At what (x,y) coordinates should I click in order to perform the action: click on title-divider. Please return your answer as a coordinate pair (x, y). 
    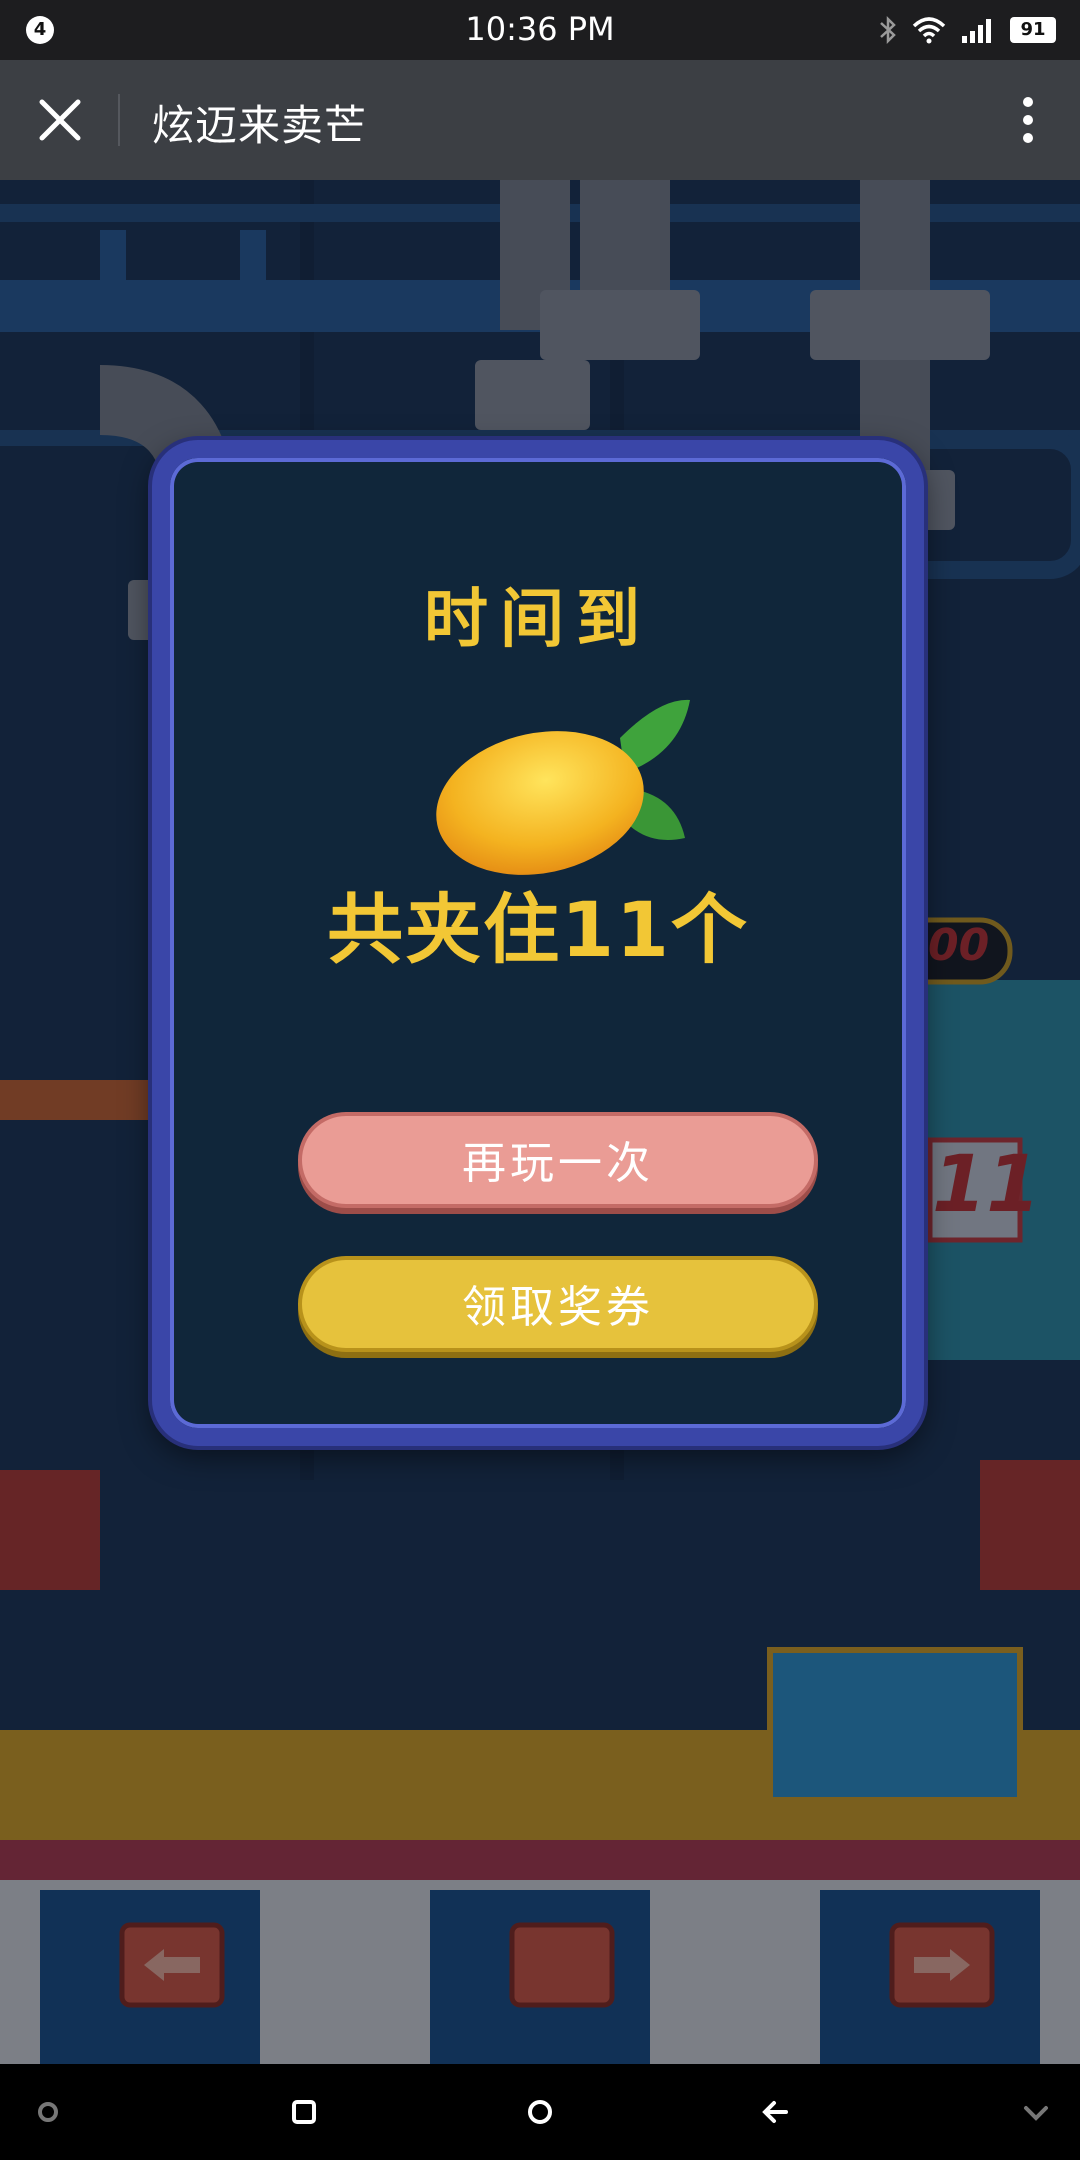
    Looking at the image, I should click on (119, 120).